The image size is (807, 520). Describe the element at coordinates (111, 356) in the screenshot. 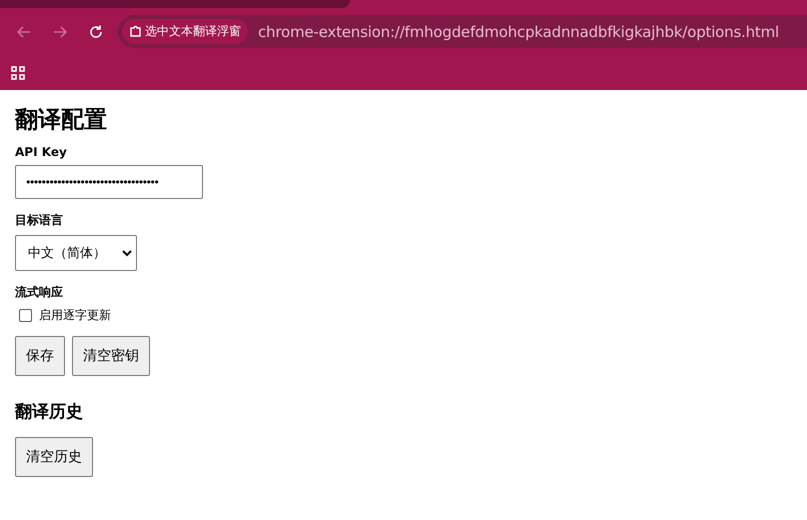

I see `action-button: 清空密钥` at that location.